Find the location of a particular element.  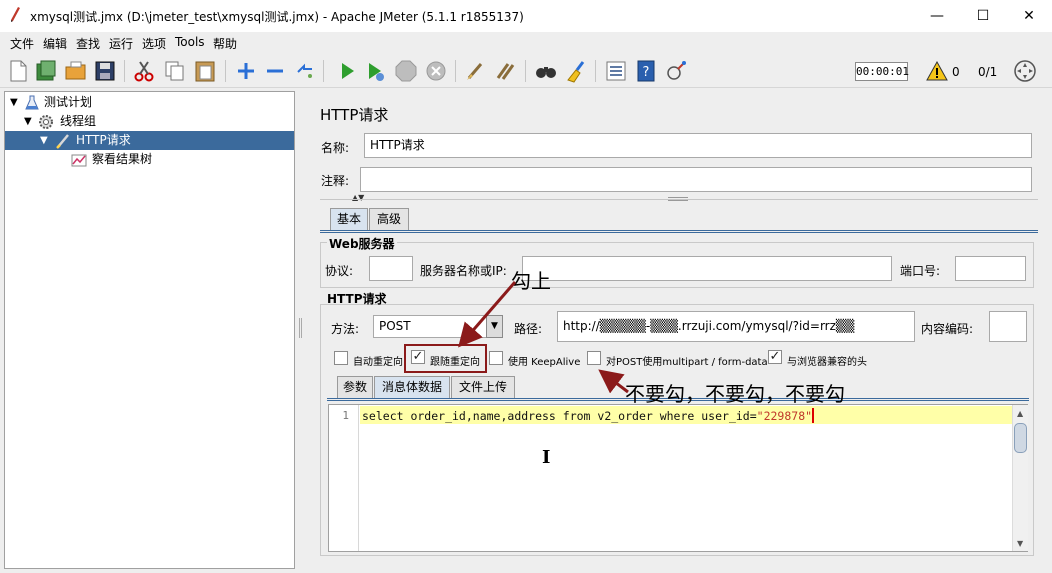

path-label: 路径: is located at coordinates (528, 329).